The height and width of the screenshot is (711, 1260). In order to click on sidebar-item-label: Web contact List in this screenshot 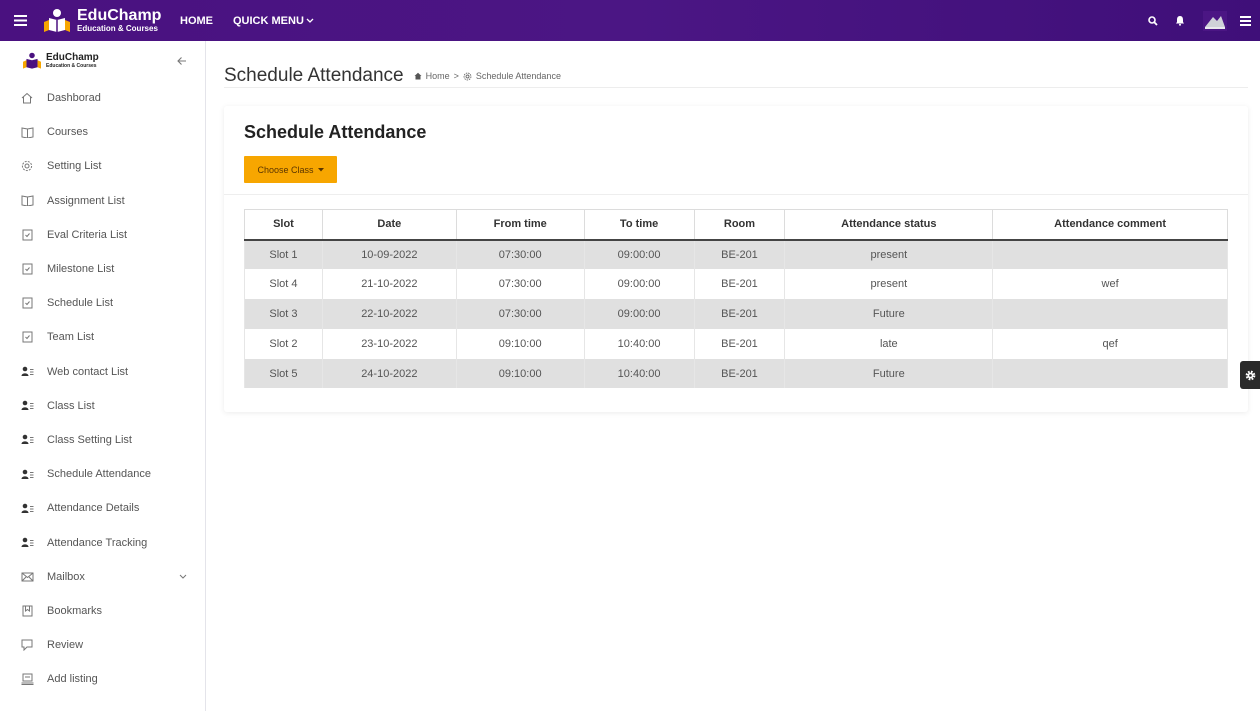, I will do `click(88, 371)`.